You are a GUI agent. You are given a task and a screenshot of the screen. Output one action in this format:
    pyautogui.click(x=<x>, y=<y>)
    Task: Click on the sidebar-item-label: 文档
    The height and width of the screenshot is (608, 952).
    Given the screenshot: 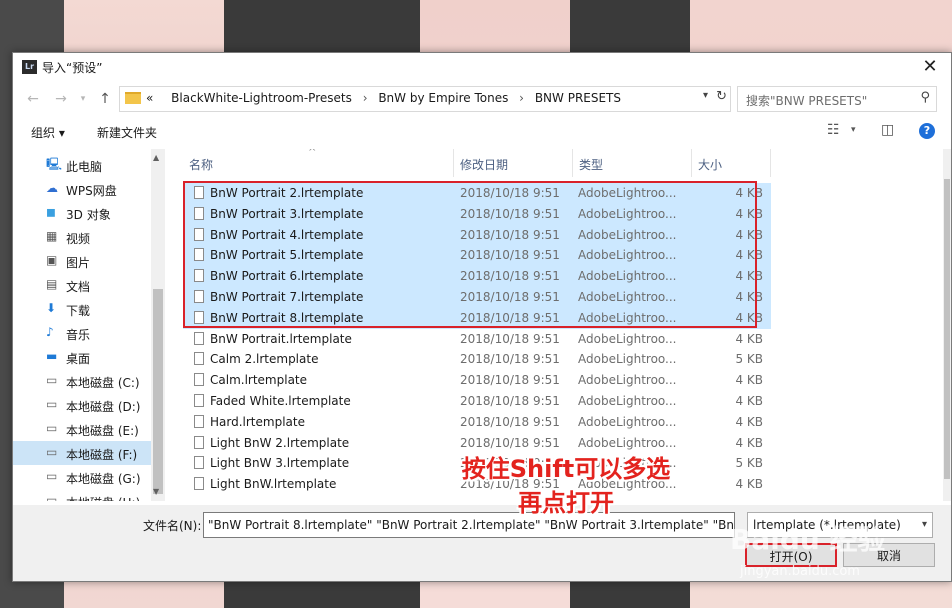 What is the action you would take?
    pyautogui.click(x=78, y=287)
    